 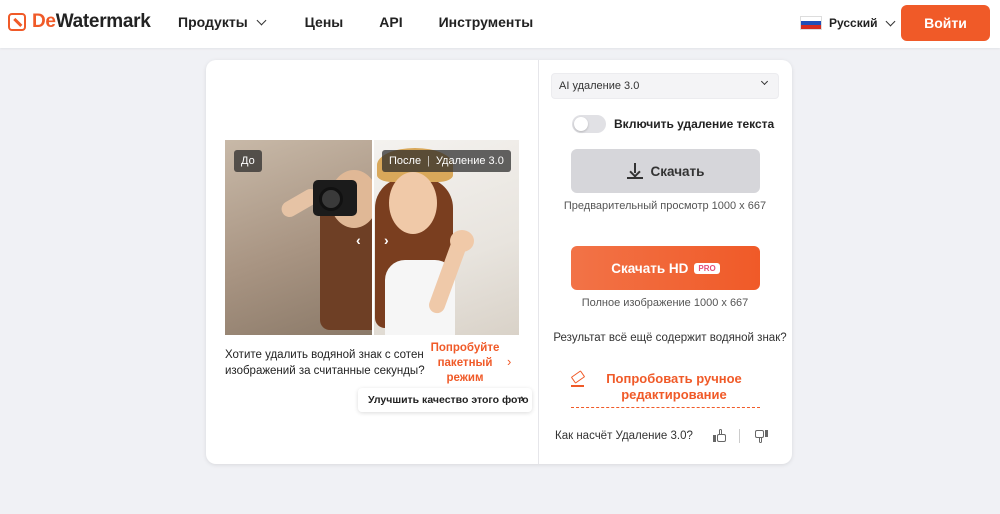 I want to click on nav-products-label: Продукты, so click(x=213, y=22).